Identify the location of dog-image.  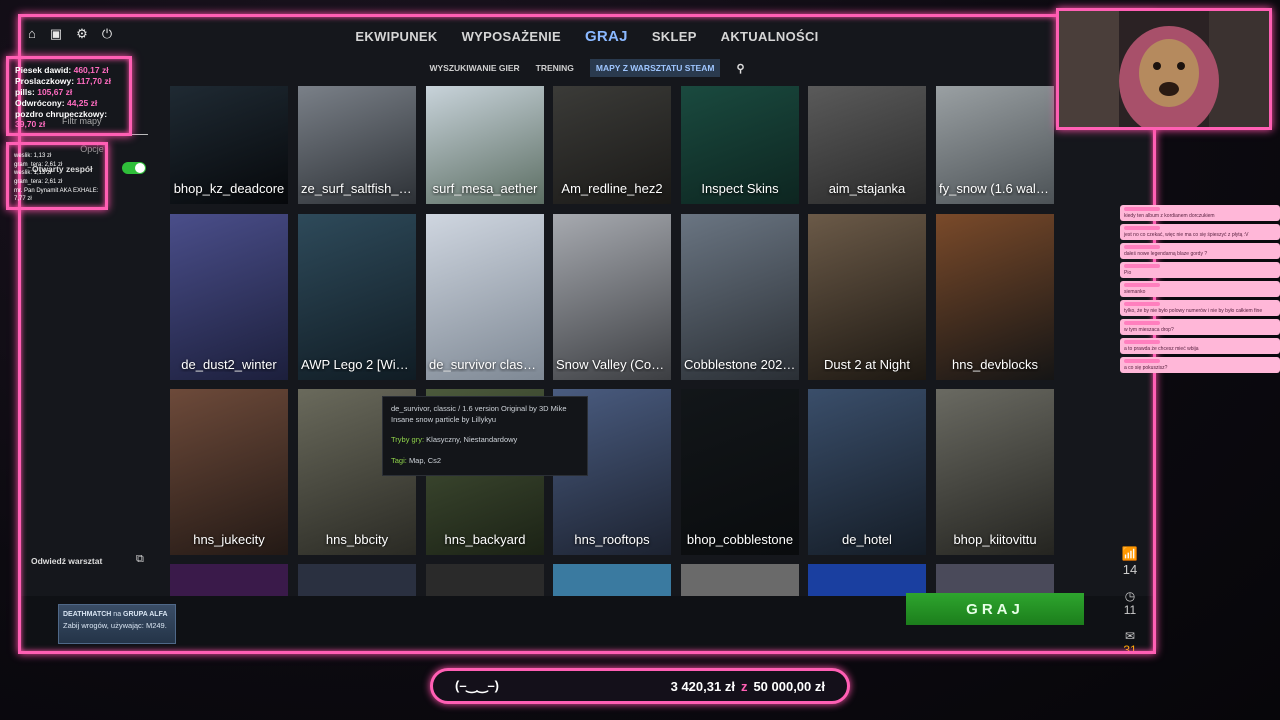
(1164, 69).